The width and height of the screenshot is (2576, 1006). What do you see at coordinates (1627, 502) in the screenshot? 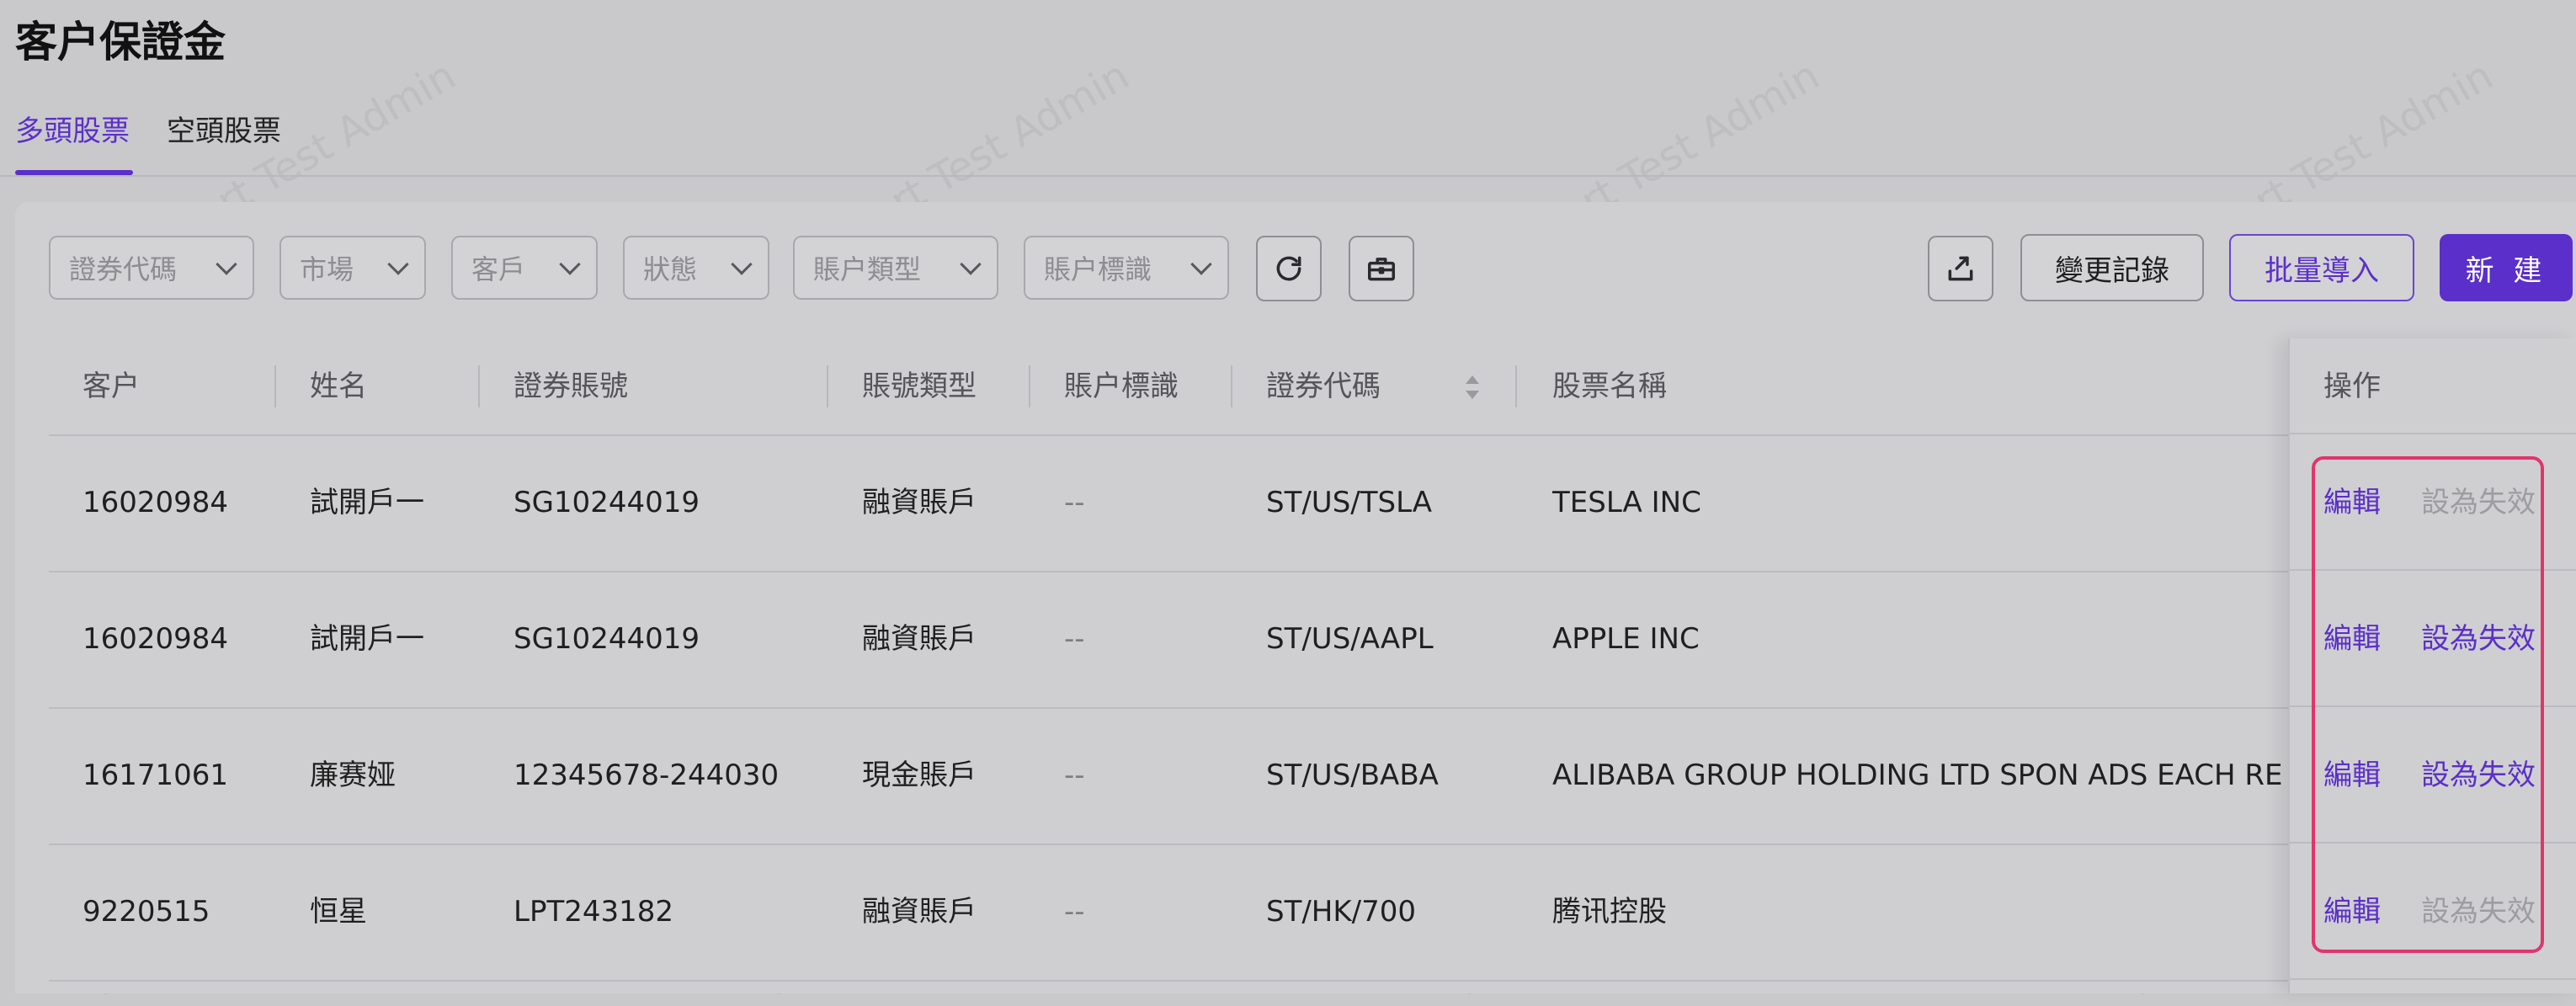
I see `cell-stock: TESLA INC` at bounding box center [1627, 502].